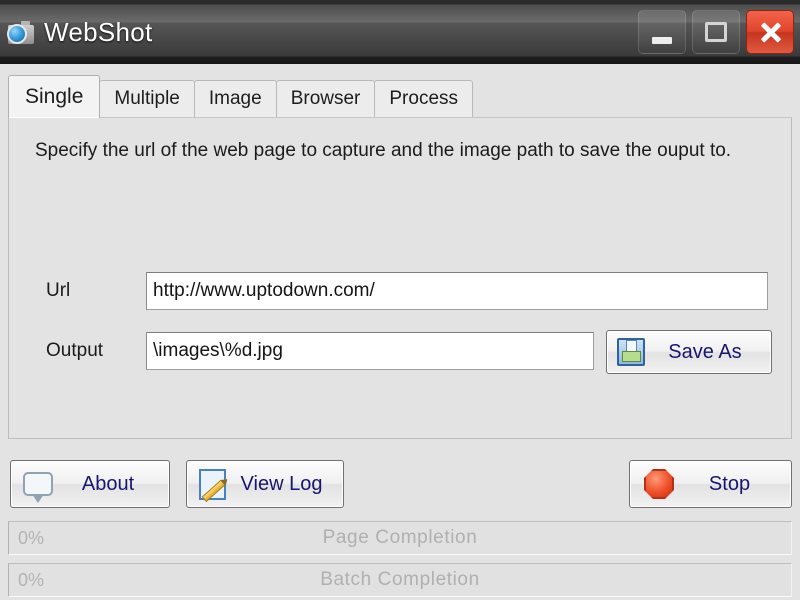 The image size is (800, 600). I want to click on close-button, so click(770, 32).